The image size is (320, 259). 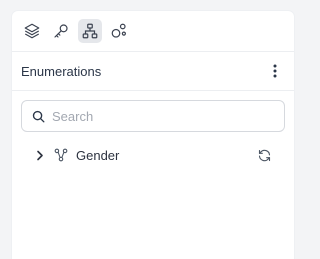 I want to click on bubbles-icon, so click(x=118, y=30).